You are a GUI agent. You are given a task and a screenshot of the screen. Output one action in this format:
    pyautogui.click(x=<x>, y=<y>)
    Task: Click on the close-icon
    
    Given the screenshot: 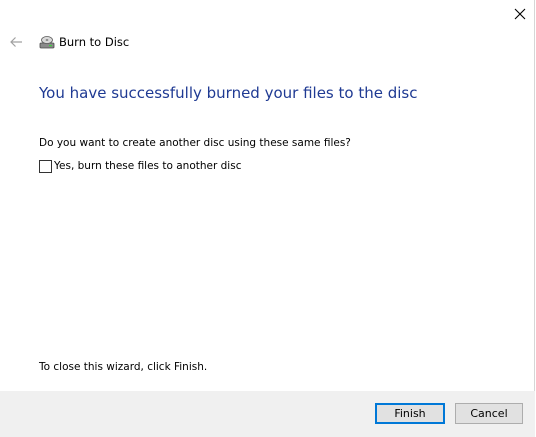 What is the action you would take?
    pyautogui.click(x=519, y=13)
    